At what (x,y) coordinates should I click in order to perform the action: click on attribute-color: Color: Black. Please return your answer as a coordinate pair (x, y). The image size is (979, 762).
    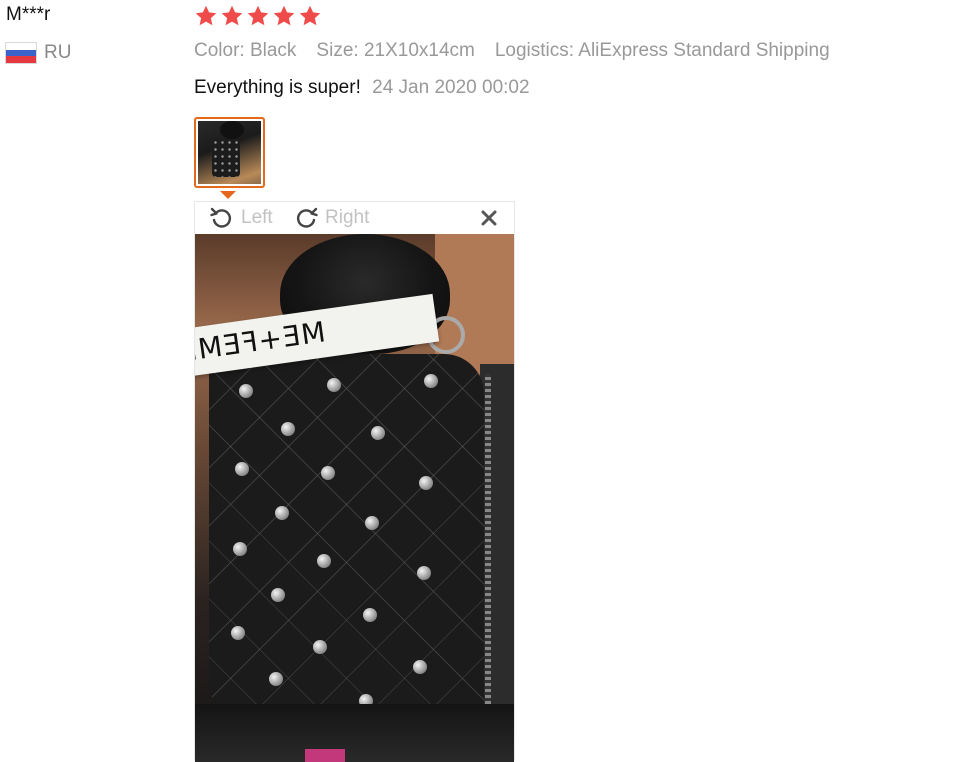
    Looking at the image, I should click on (245, 50).